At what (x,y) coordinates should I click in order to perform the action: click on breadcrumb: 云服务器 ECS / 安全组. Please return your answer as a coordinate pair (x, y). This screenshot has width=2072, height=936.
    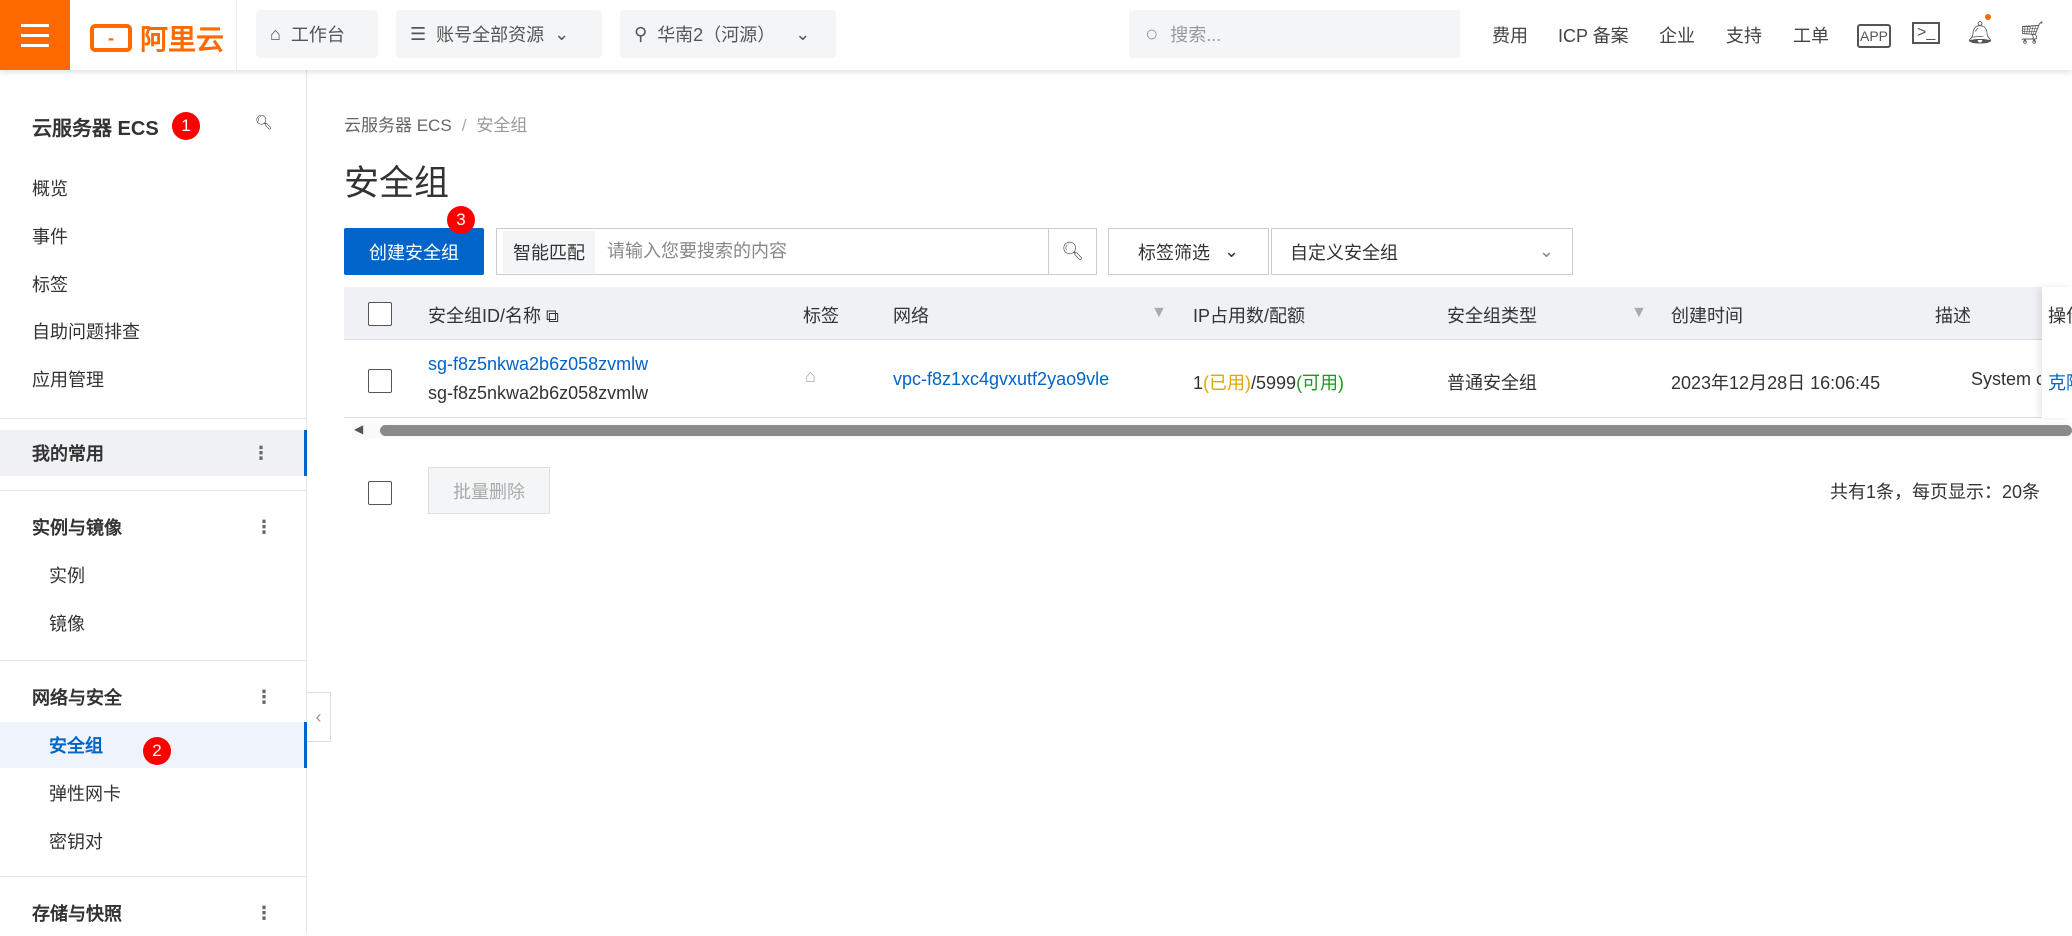
    Looking at the image, I should click on (436, 125).